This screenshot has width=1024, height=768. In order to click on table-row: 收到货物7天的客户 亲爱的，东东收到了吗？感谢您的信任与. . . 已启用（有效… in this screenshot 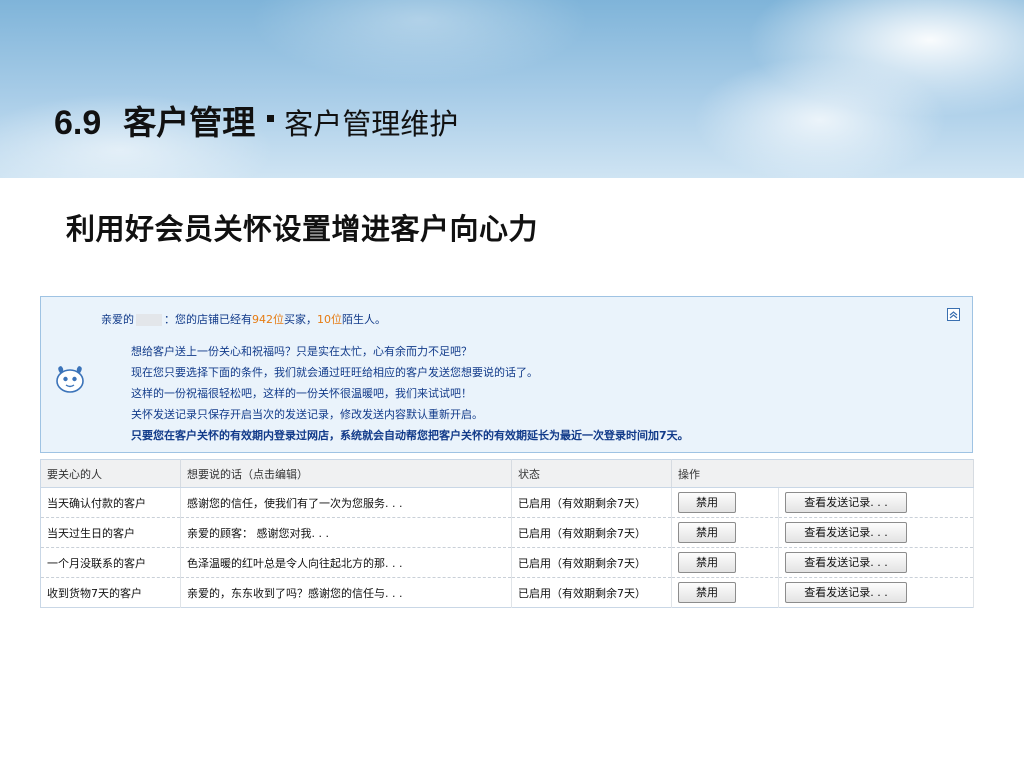, I will do `click(507, 592)`.